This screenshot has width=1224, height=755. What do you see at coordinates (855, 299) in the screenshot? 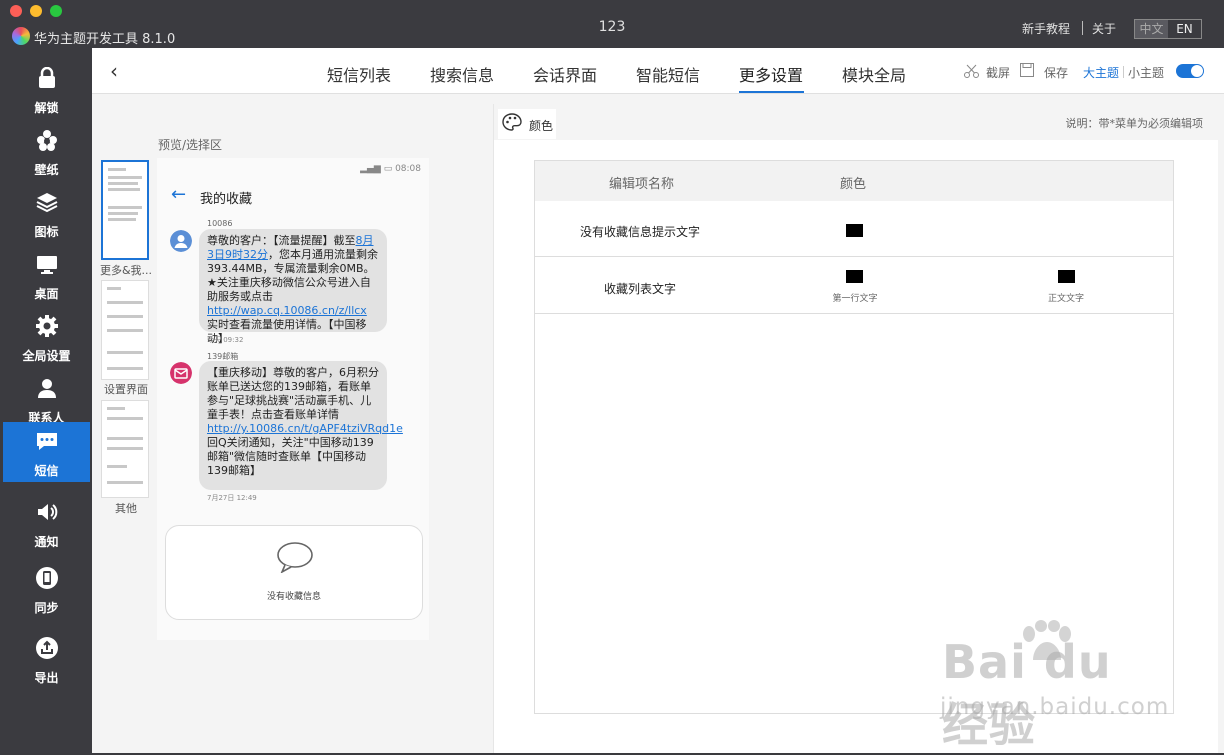
I see `swatch-caption: 第一行文字` at bounding box center [855, 299].